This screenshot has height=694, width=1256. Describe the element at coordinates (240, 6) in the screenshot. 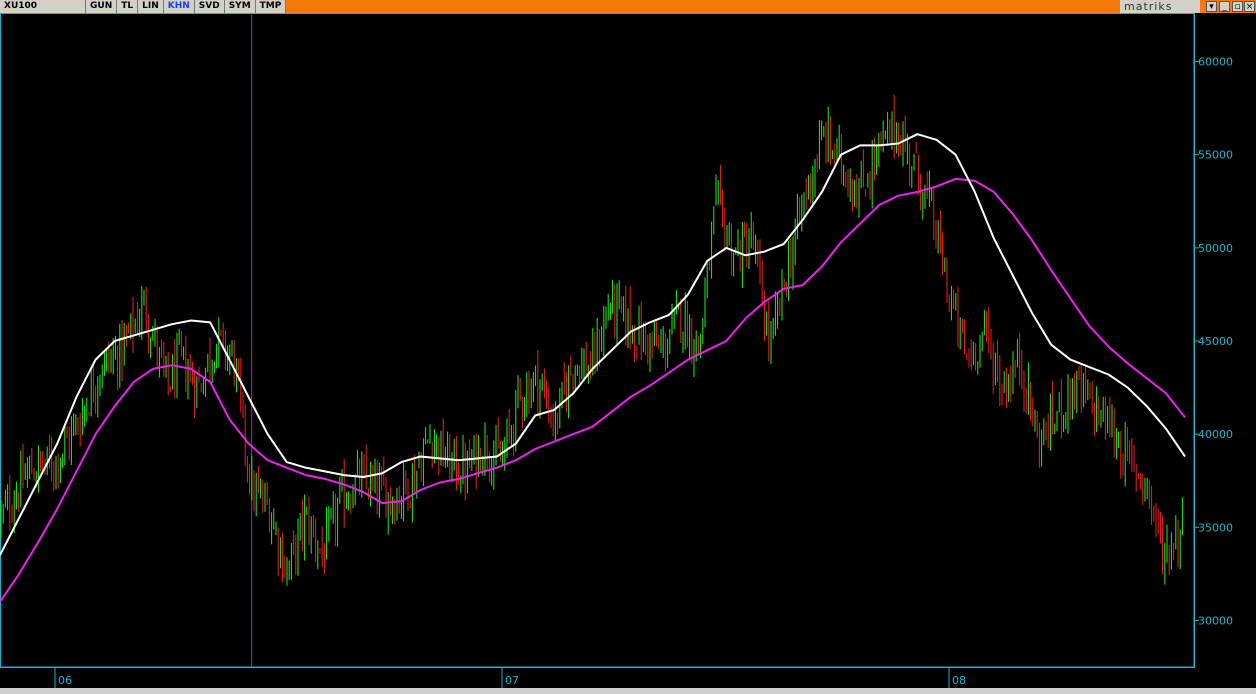

I see `sym-button: SYM` at that location.